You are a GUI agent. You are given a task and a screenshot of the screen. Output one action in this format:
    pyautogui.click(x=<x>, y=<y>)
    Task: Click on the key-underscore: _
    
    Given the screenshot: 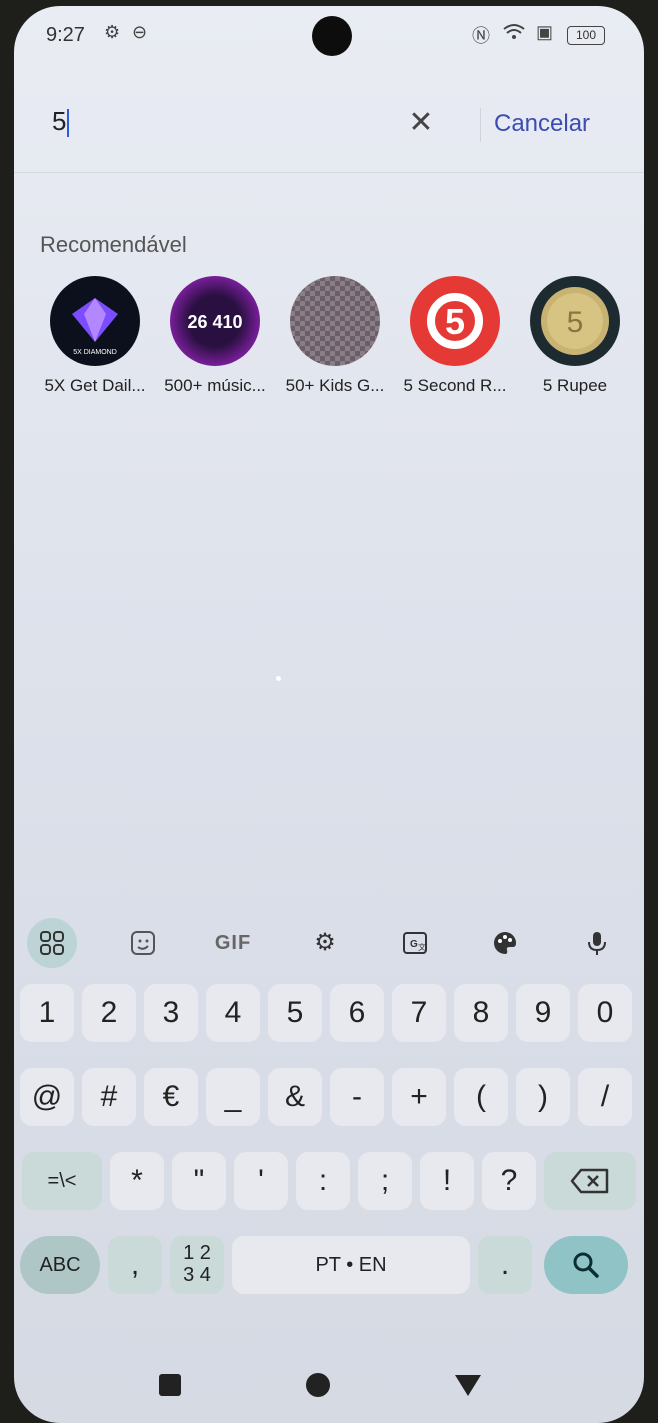 What is the action you would take?
    pyautogui.click(x=233, y=1097)
    